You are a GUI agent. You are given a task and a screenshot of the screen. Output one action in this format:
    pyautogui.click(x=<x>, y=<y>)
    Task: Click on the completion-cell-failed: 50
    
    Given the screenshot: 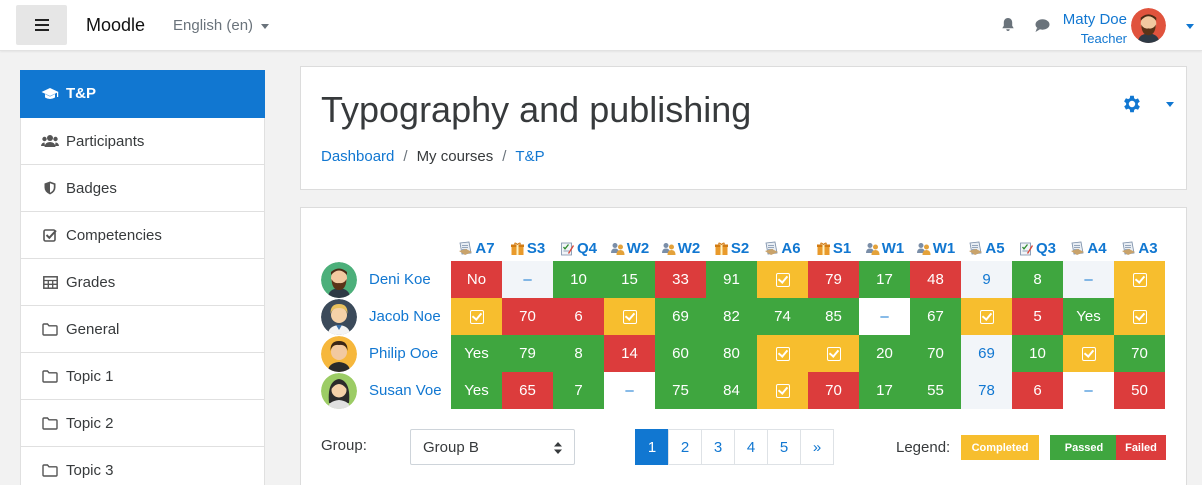 What is the action you would take?
    pyautogui.click(x=1139, y=390)
    